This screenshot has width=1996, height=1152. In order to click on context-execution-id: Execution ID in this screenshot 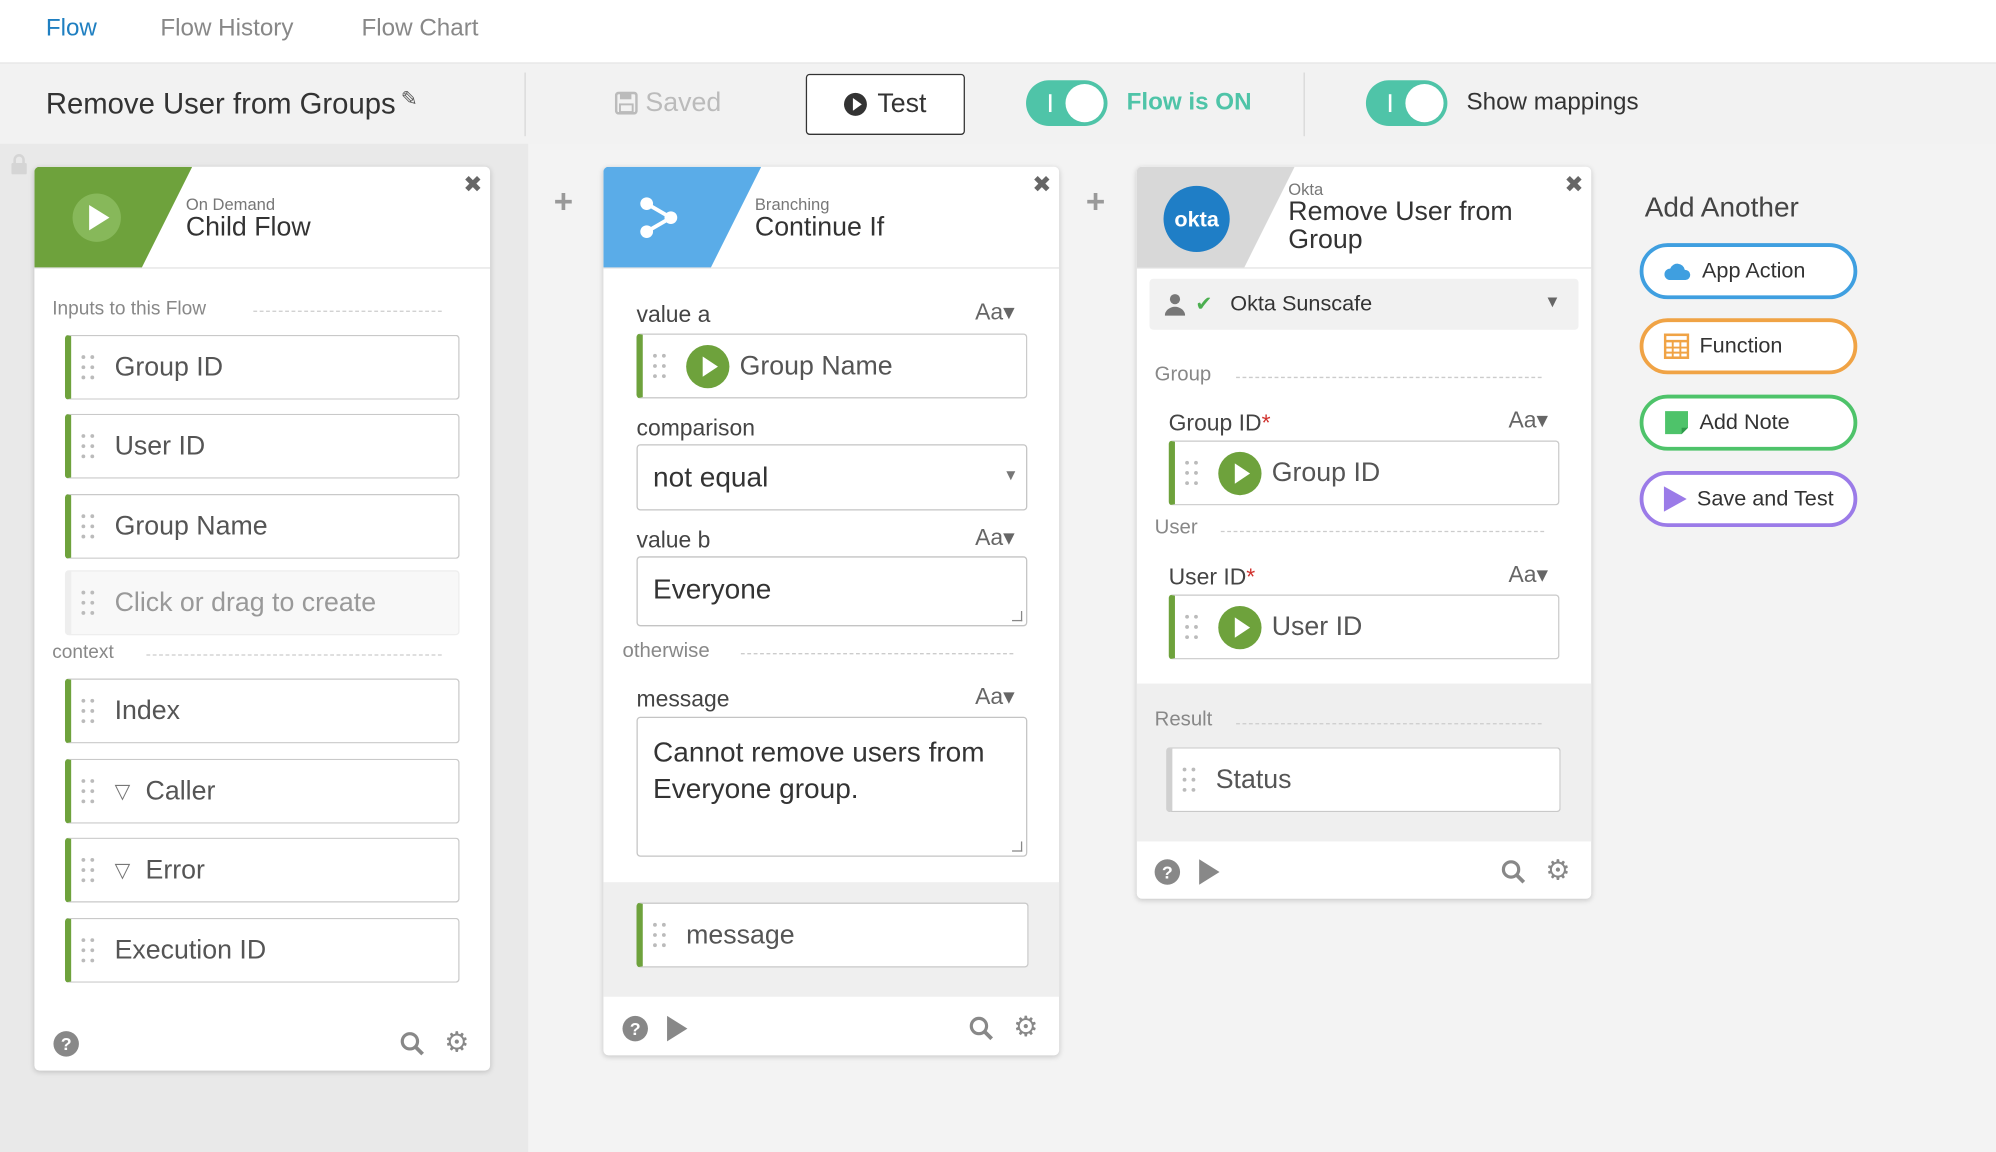, I will do `click(262, 950)`.